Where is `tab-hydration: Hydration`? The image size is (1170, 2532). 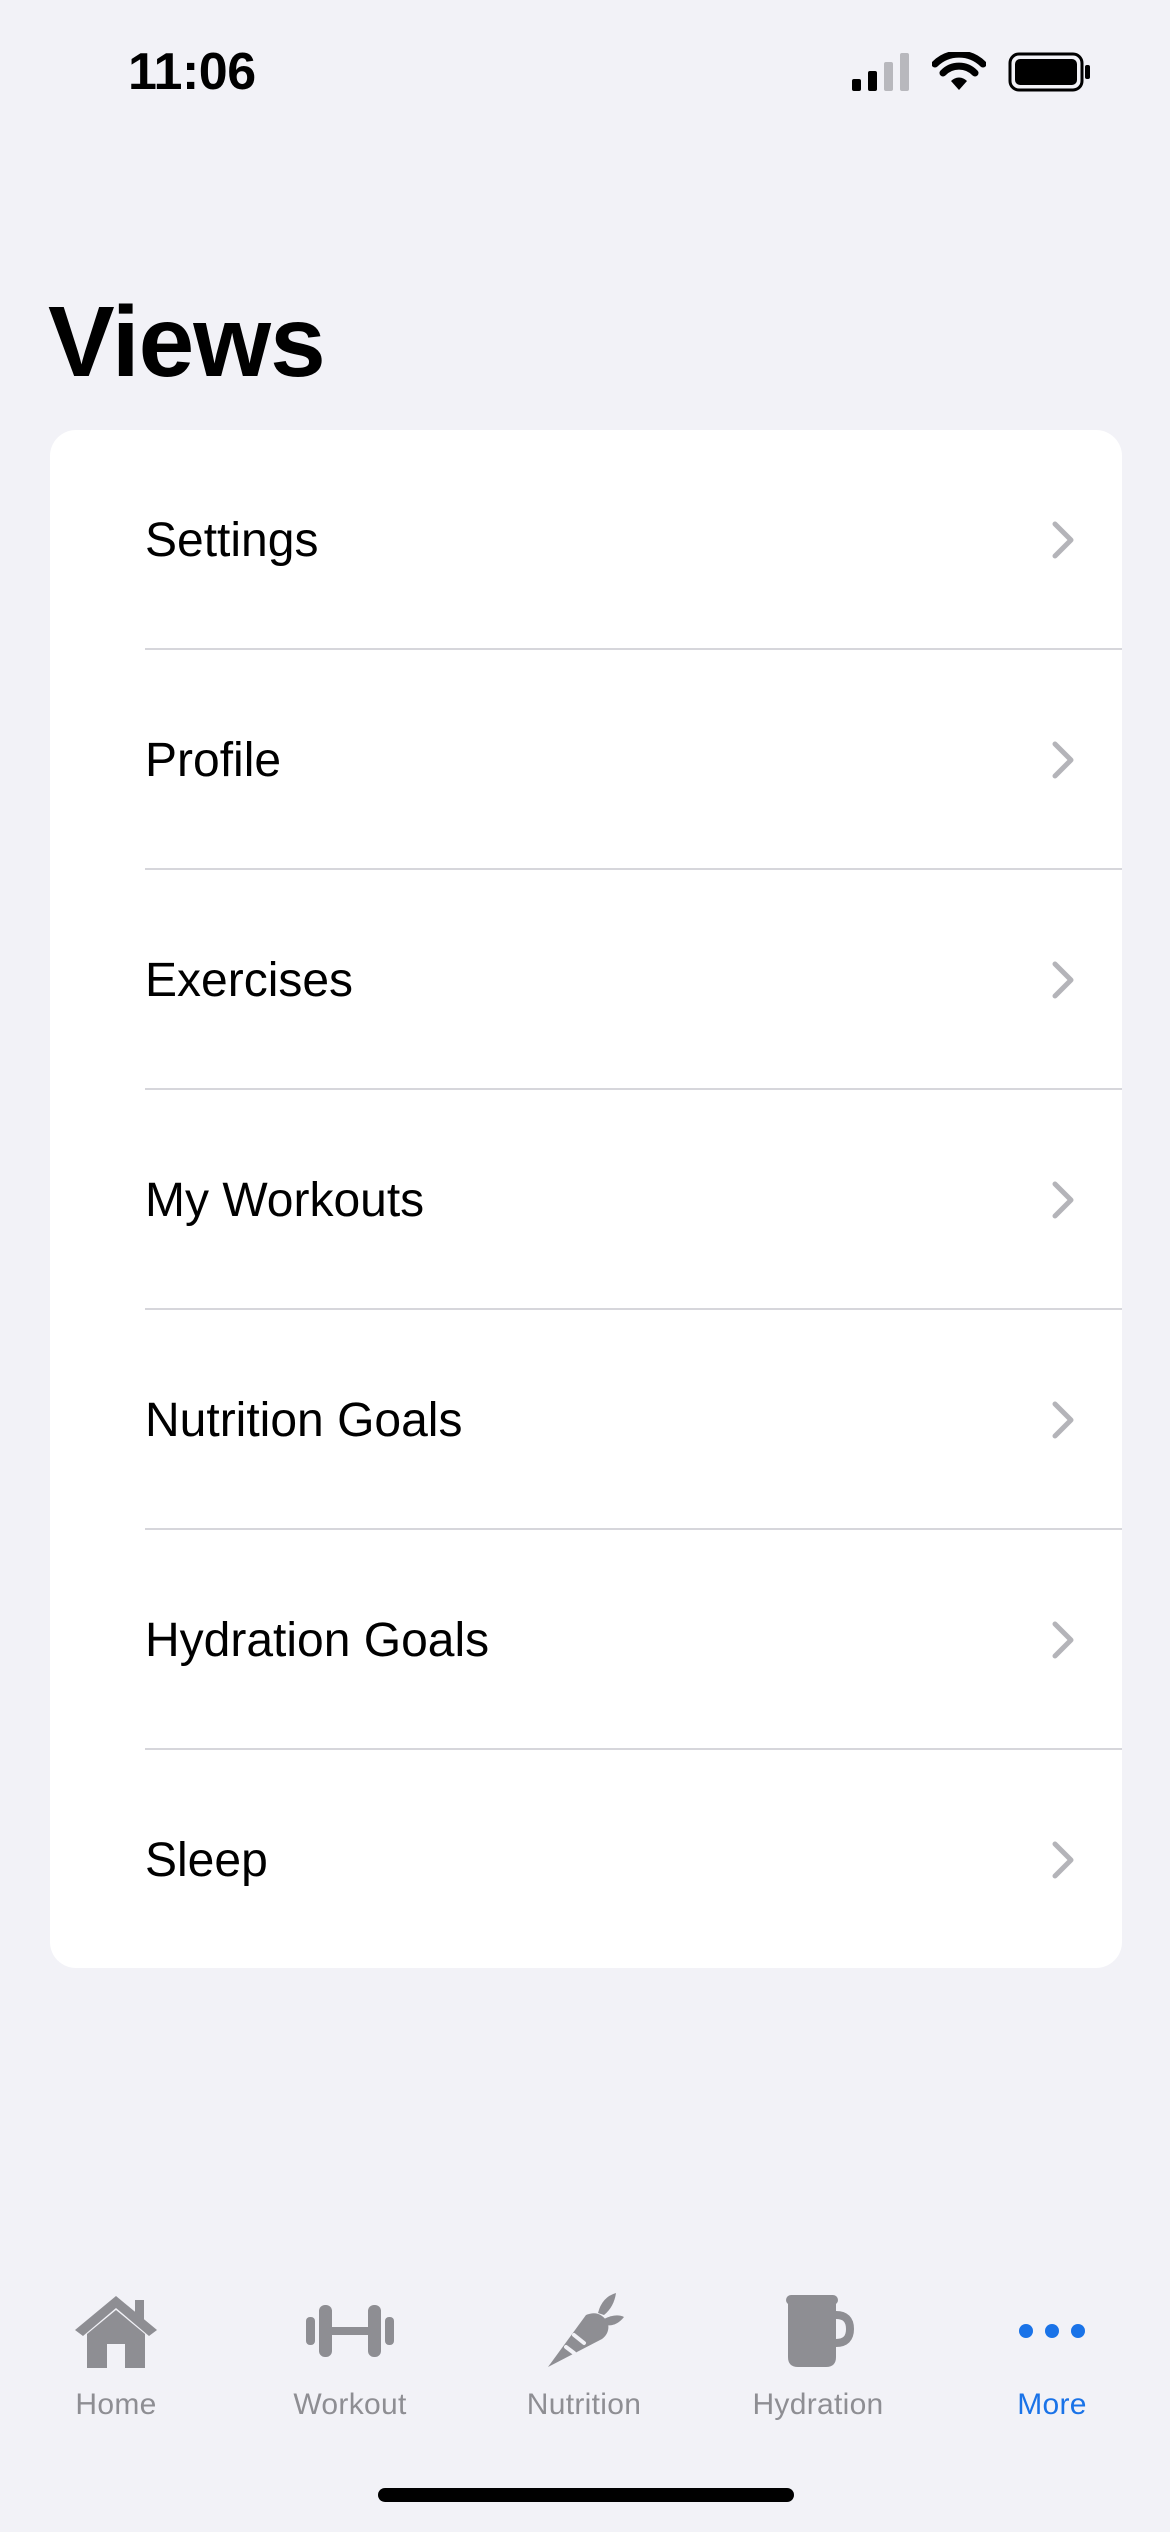
tab-hydration: Hydration is located at coordinates (818, 2363).